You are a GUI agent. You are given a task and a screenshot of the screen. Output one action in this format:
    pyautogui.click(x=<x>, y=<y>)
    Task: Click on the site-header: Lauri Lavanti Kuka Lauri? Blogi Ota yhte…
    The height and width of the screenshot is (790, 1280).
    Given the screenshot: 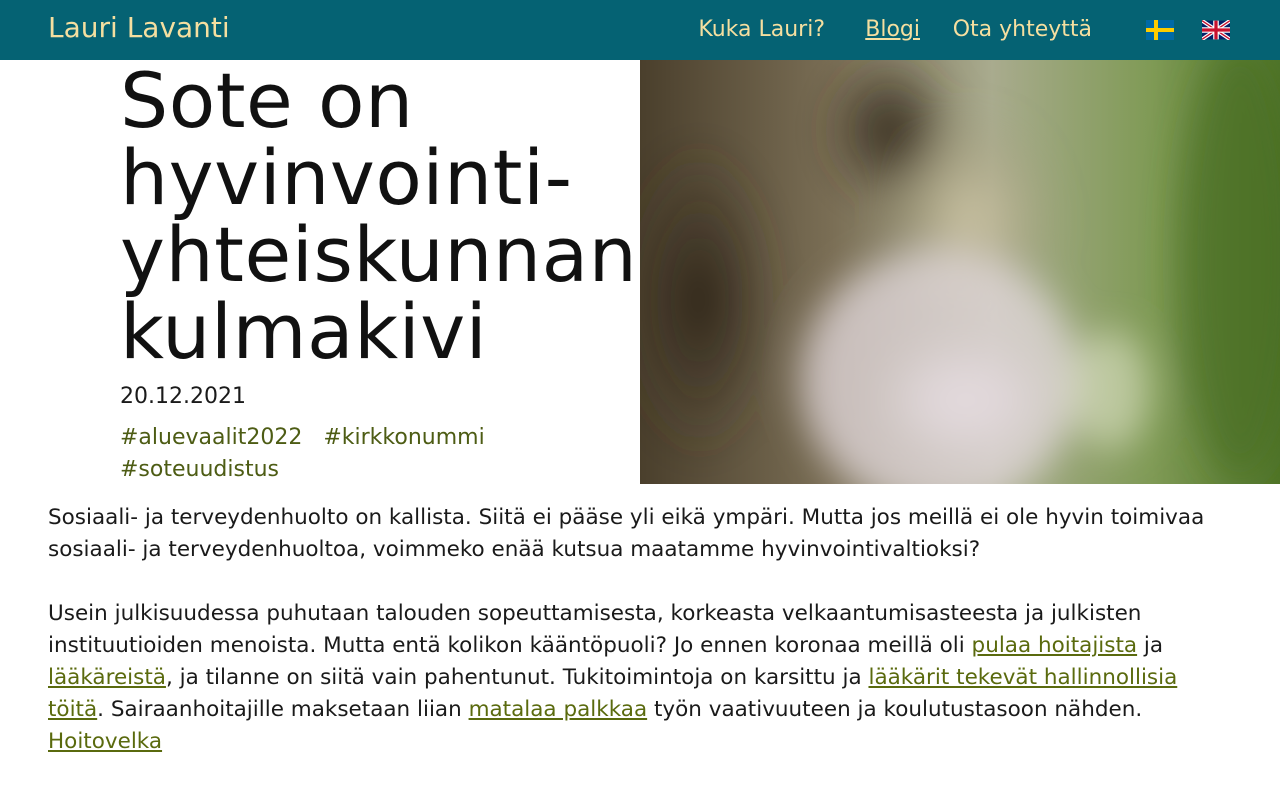 What is the action you would take?
    pyautogui.click(x=640, y=30)
    